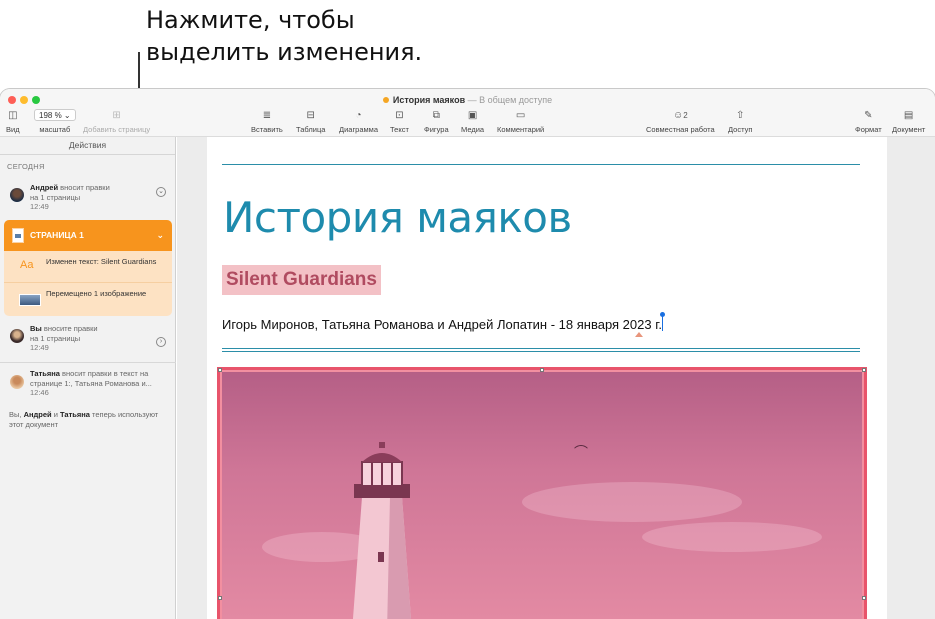 Image resolution: width=935 pixels, height=619 pixels. I want to click on table-label: Таблица, so click(311, 129).